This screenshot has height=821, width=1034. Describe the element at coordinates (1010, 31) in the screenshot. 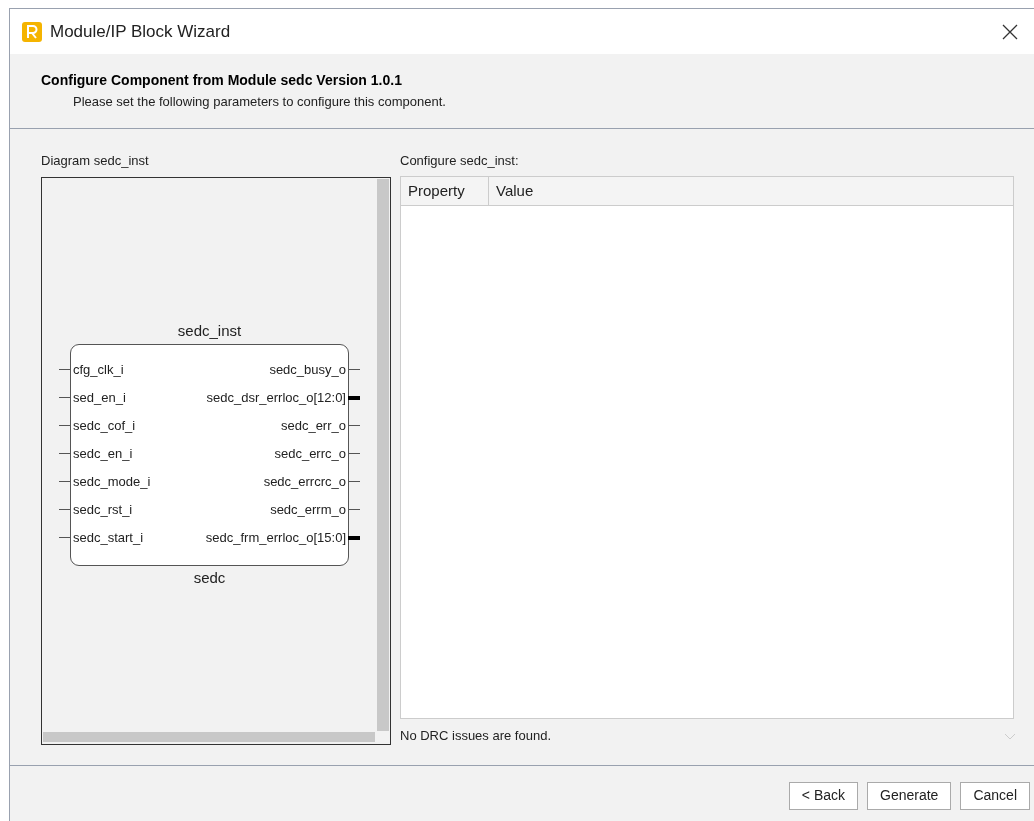

I see `close-icon` at that location.